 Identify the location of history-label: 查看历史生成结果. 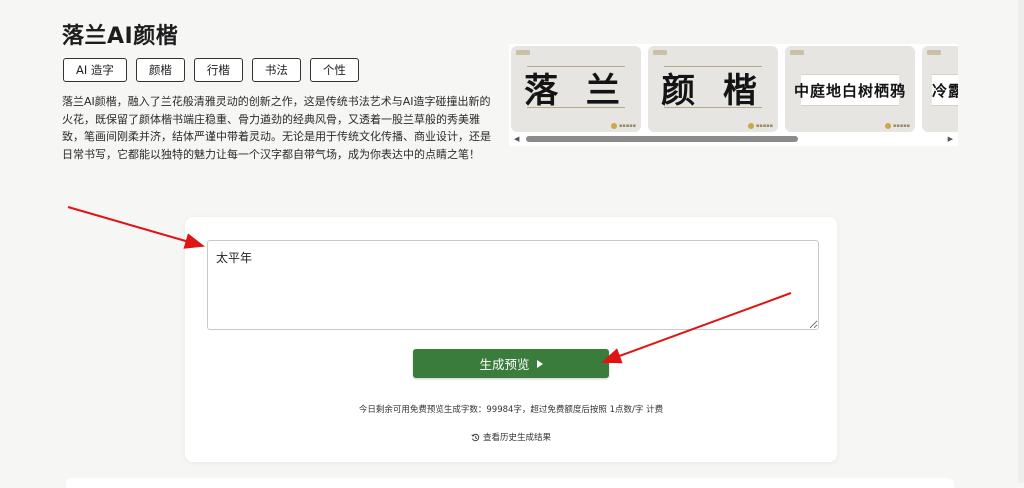
(516, 438).